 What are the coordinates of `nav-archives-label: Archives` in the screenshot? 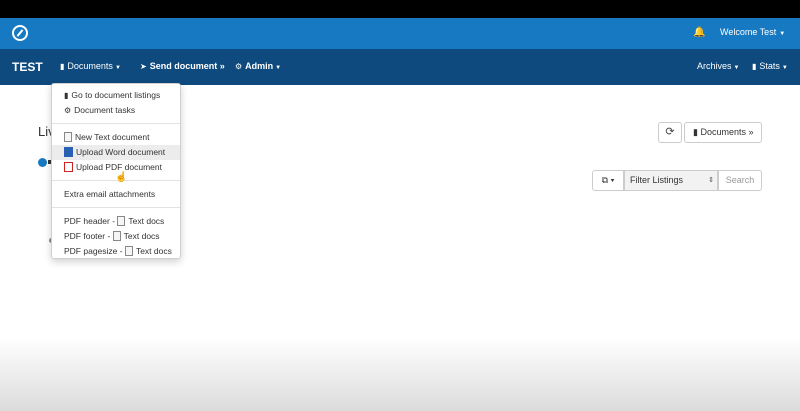 It's located at (714, 66).